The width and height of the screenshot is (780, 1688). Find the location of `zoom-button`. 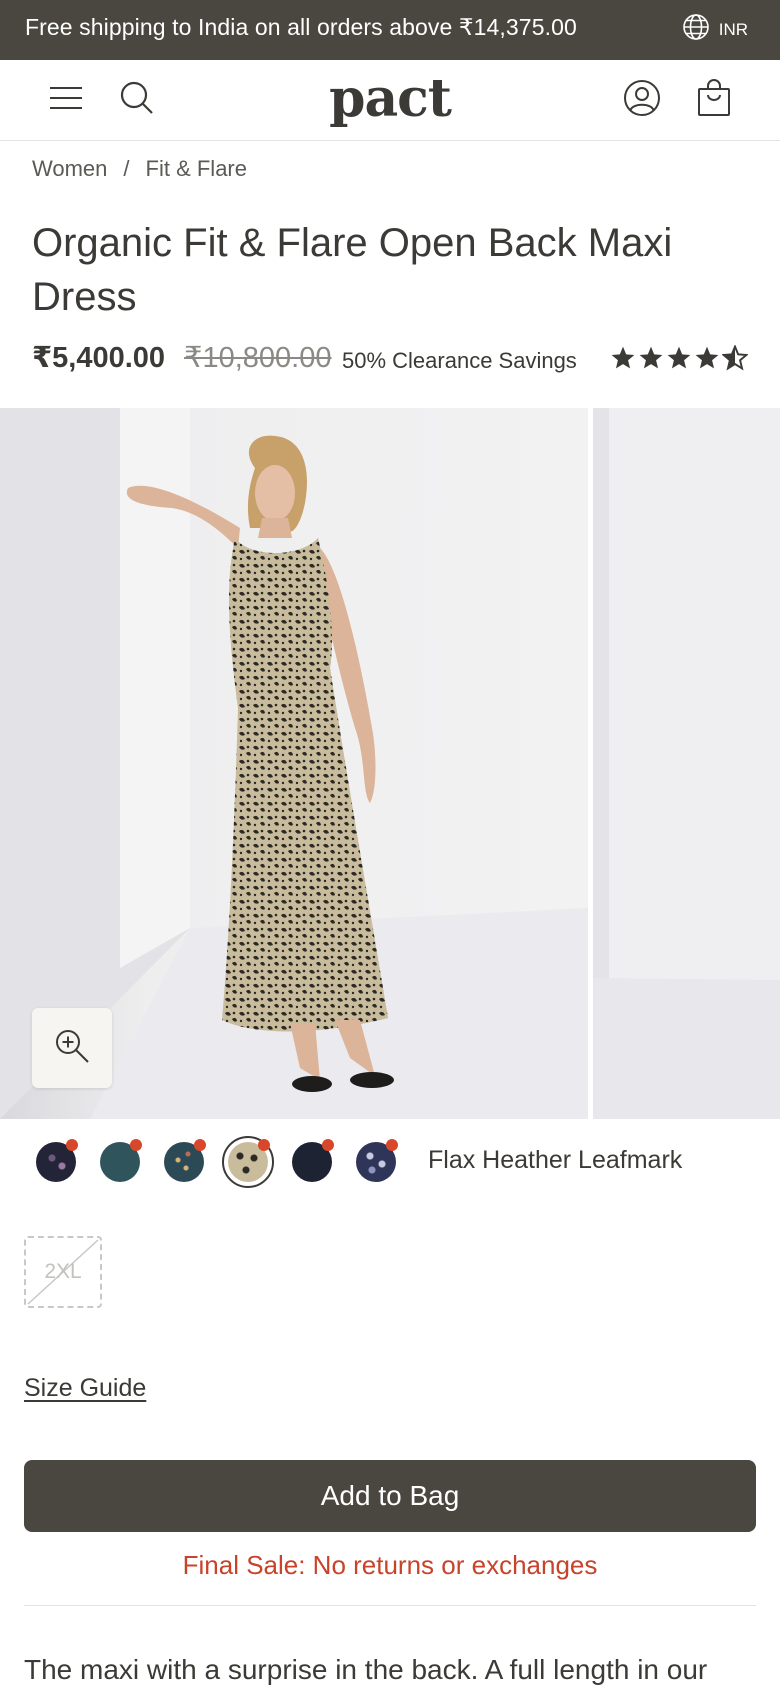

zoom-button is located at coordinates (72, 1048).